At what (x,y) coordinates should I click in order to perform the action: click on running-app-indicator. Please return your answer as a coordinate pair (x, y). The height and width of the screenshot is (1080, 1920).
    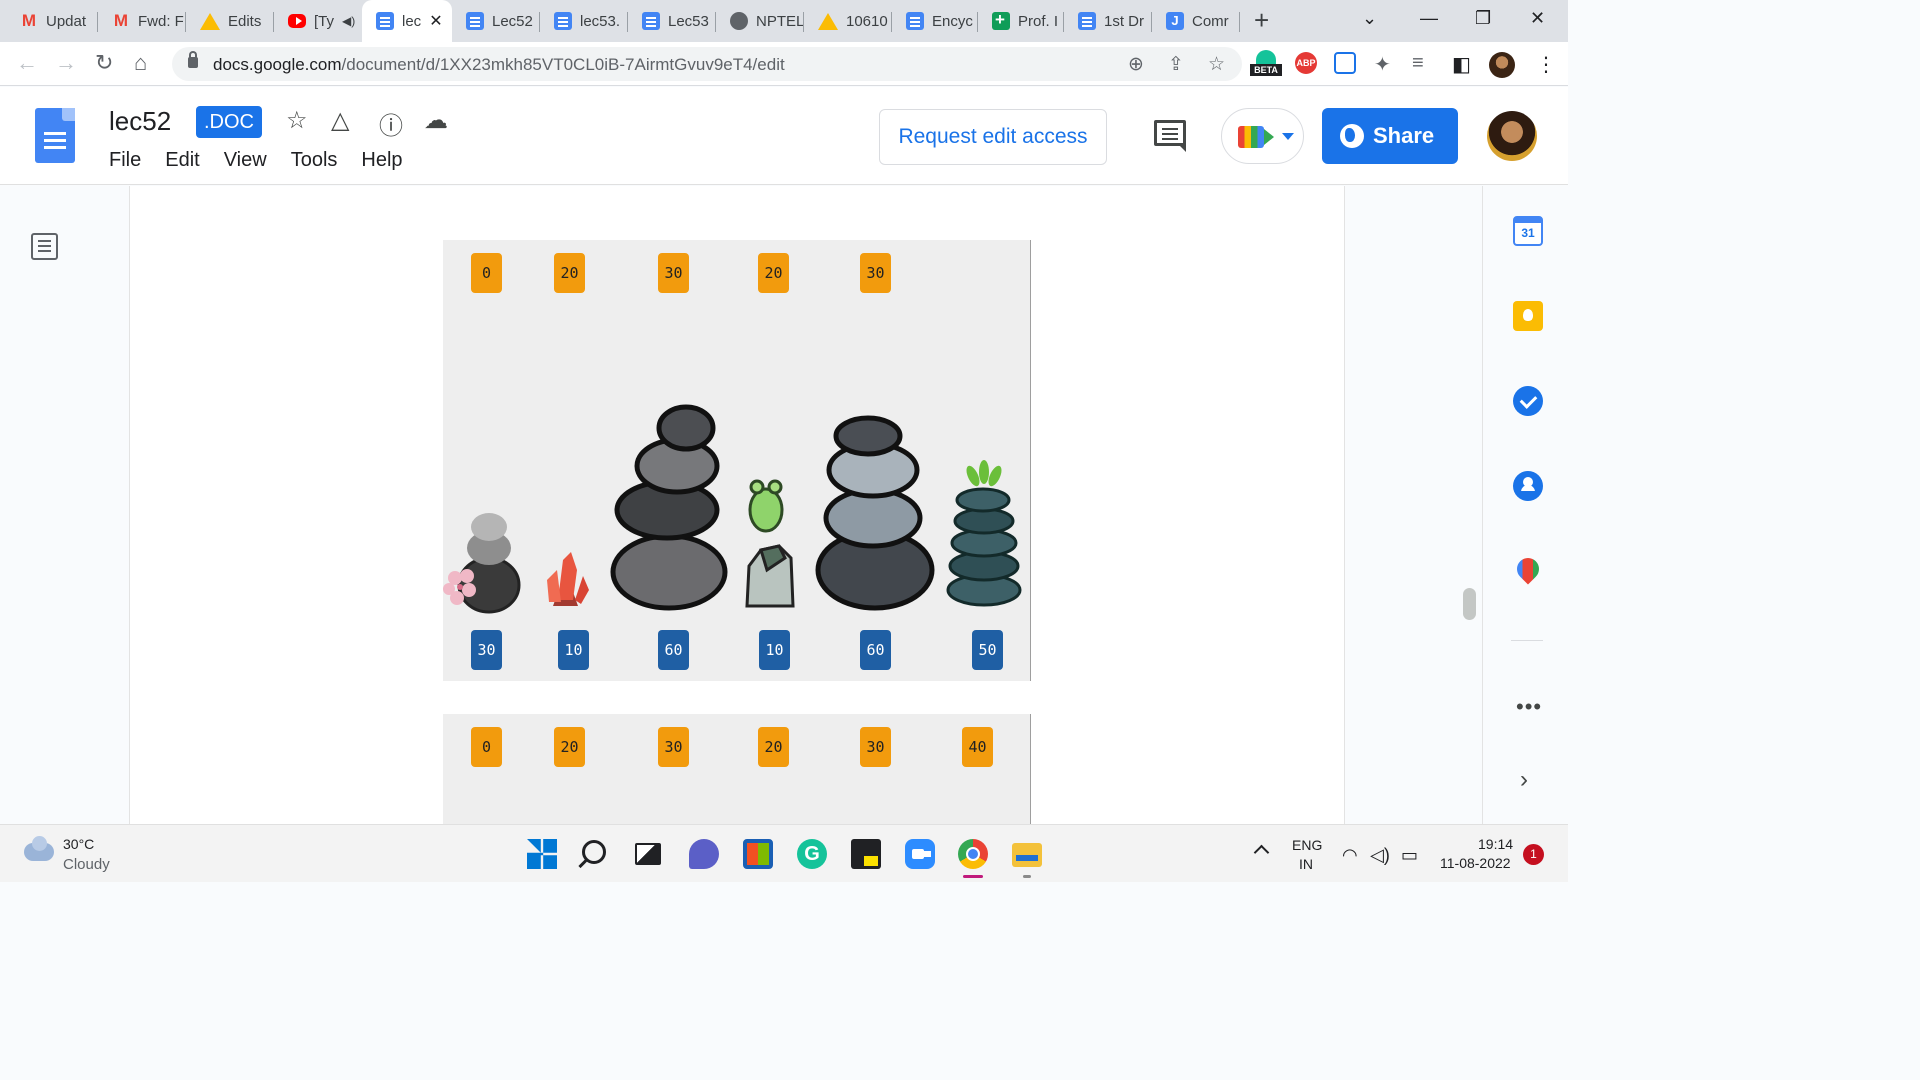
    Looking at the image, I should click on (1027, 876).